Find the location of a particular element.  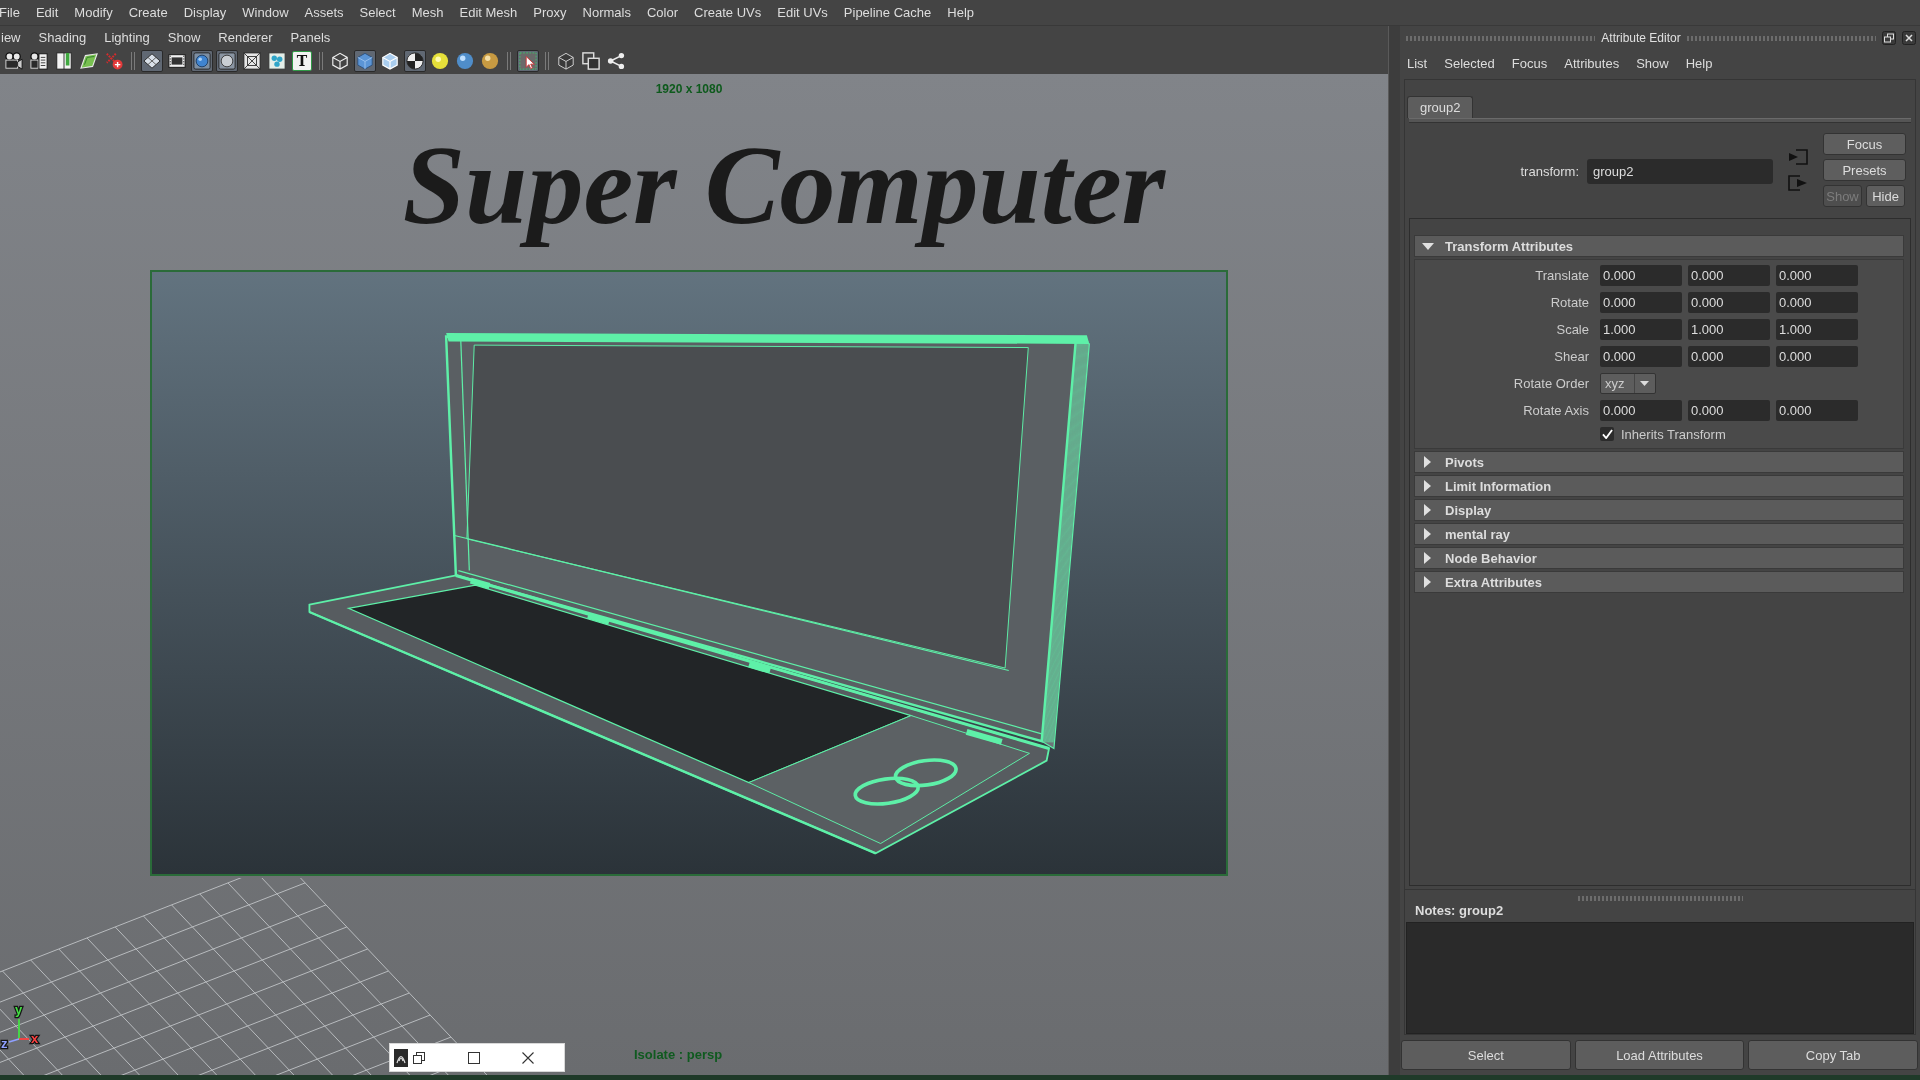

menu-item: Show is located at coordinates (1652, 63).